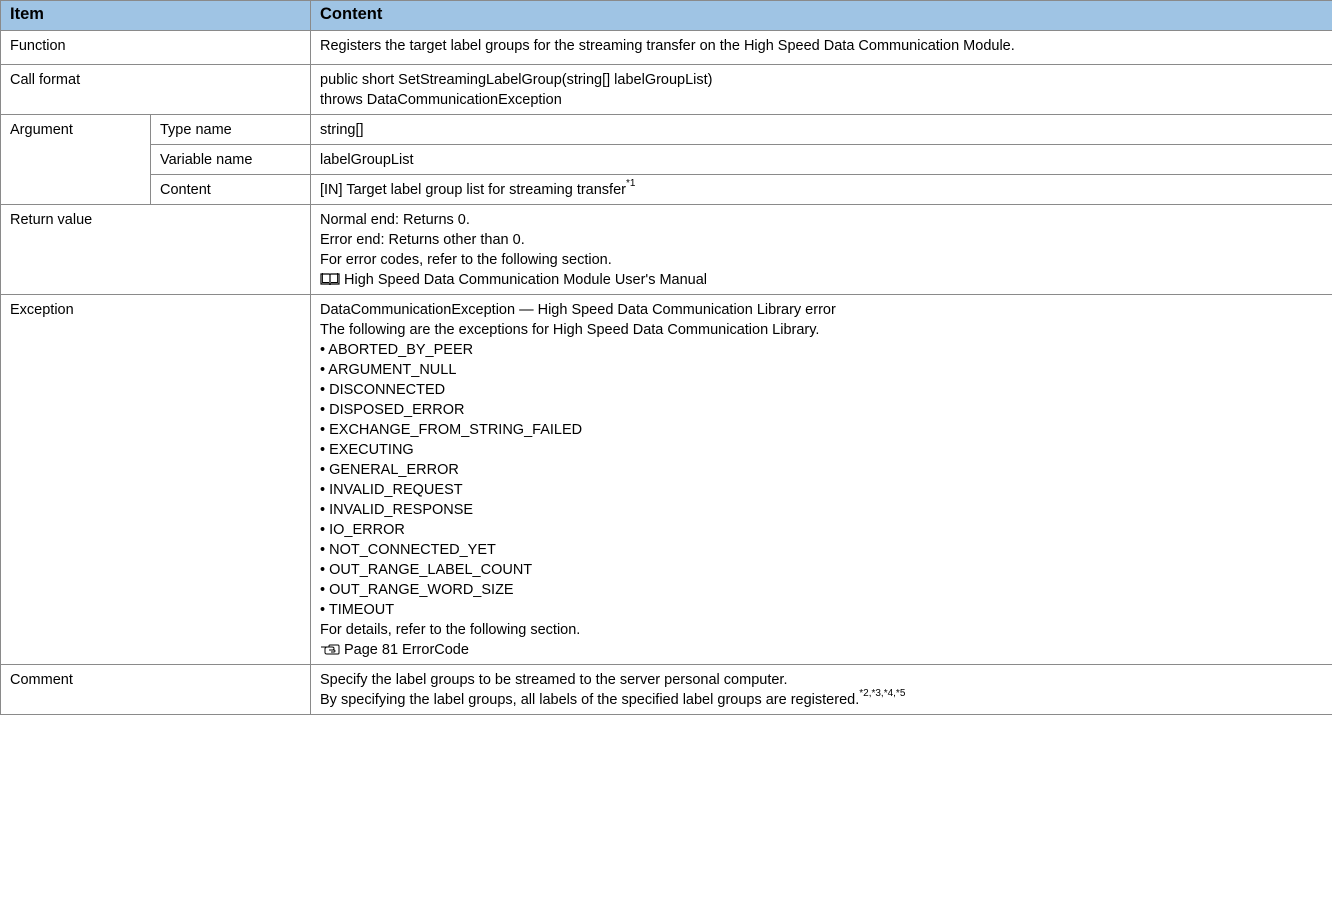  Describe the element at coordinates (155, 479) in the screenshot. I see `exception-label: Exception` at that location.